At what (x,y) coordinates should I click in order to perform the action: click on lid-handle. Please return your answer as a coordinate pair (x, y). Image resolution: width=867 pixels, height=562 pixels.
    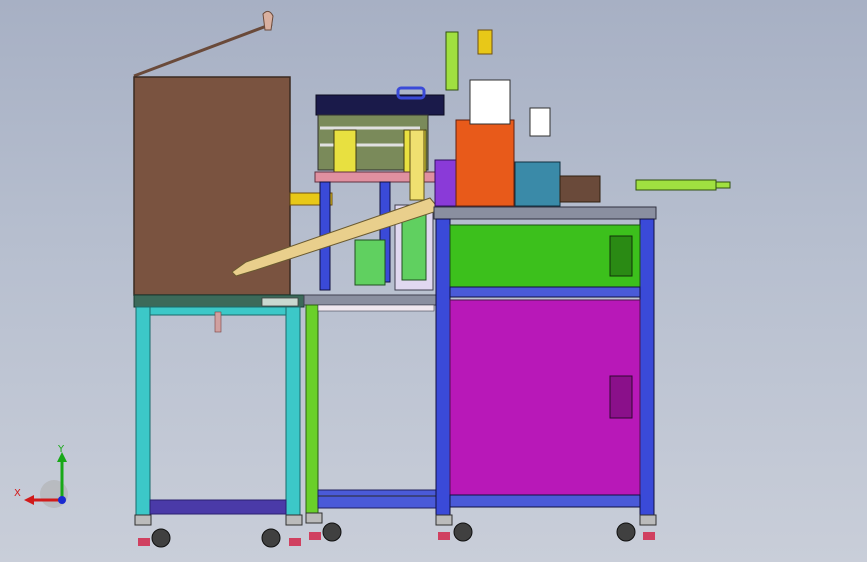
    Looking at the image, I should click on (268, 20).